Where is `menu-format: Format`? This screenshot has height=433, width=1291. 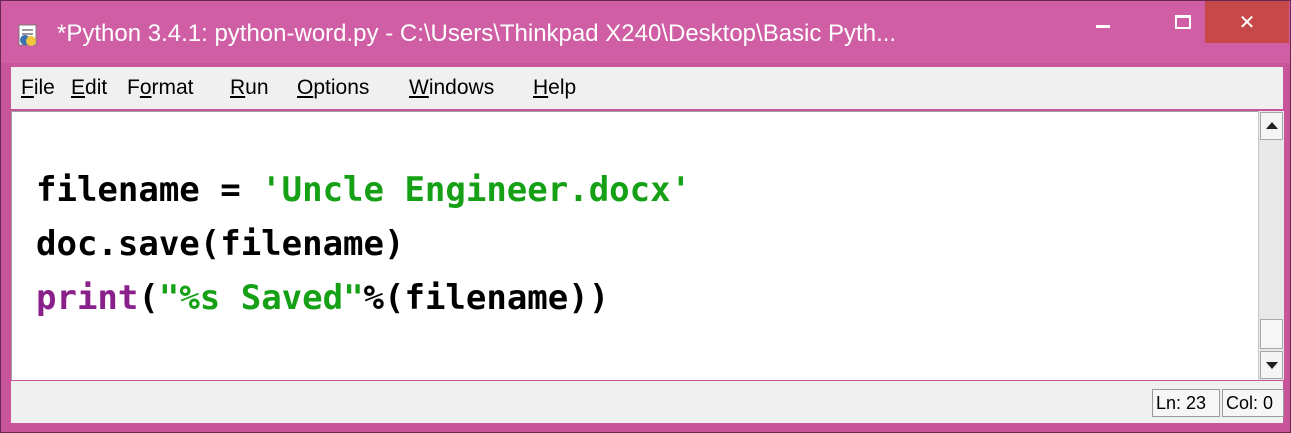
menu-format: Format is located at coordinates (160, 88).